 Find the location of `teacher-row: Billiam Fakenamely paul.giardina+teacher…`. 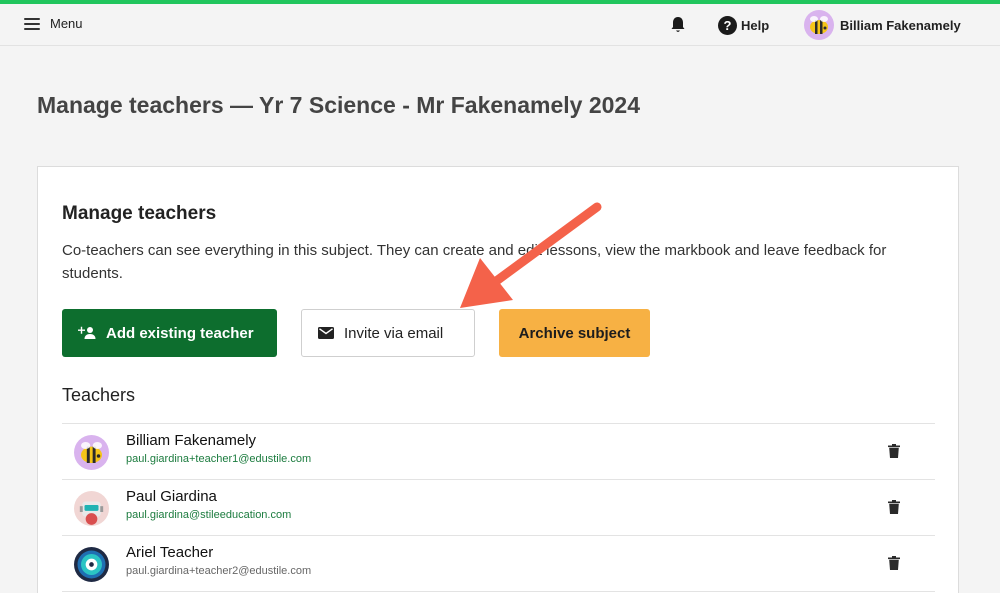

teacher-row: Billiam Fakenamely paul.giardina+teacher… is located at coordinates (498, 452).